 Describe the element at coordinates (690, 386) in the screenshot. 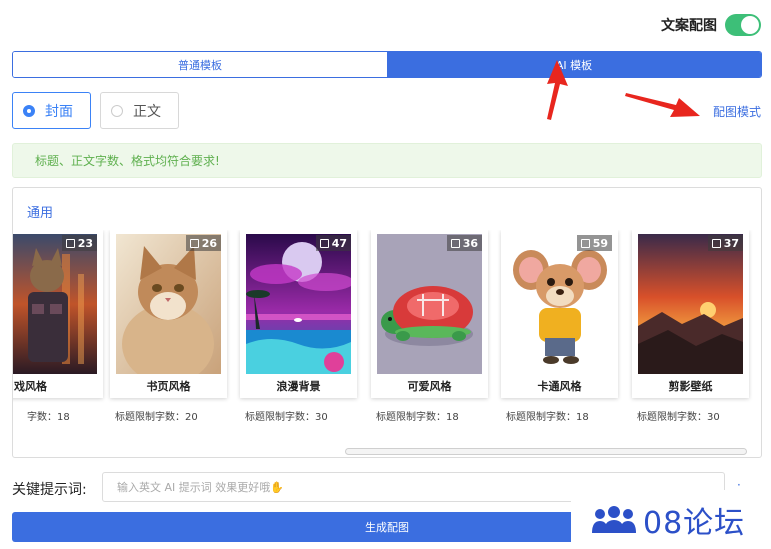

I see `template-name: 剪影壁纸` at that location.